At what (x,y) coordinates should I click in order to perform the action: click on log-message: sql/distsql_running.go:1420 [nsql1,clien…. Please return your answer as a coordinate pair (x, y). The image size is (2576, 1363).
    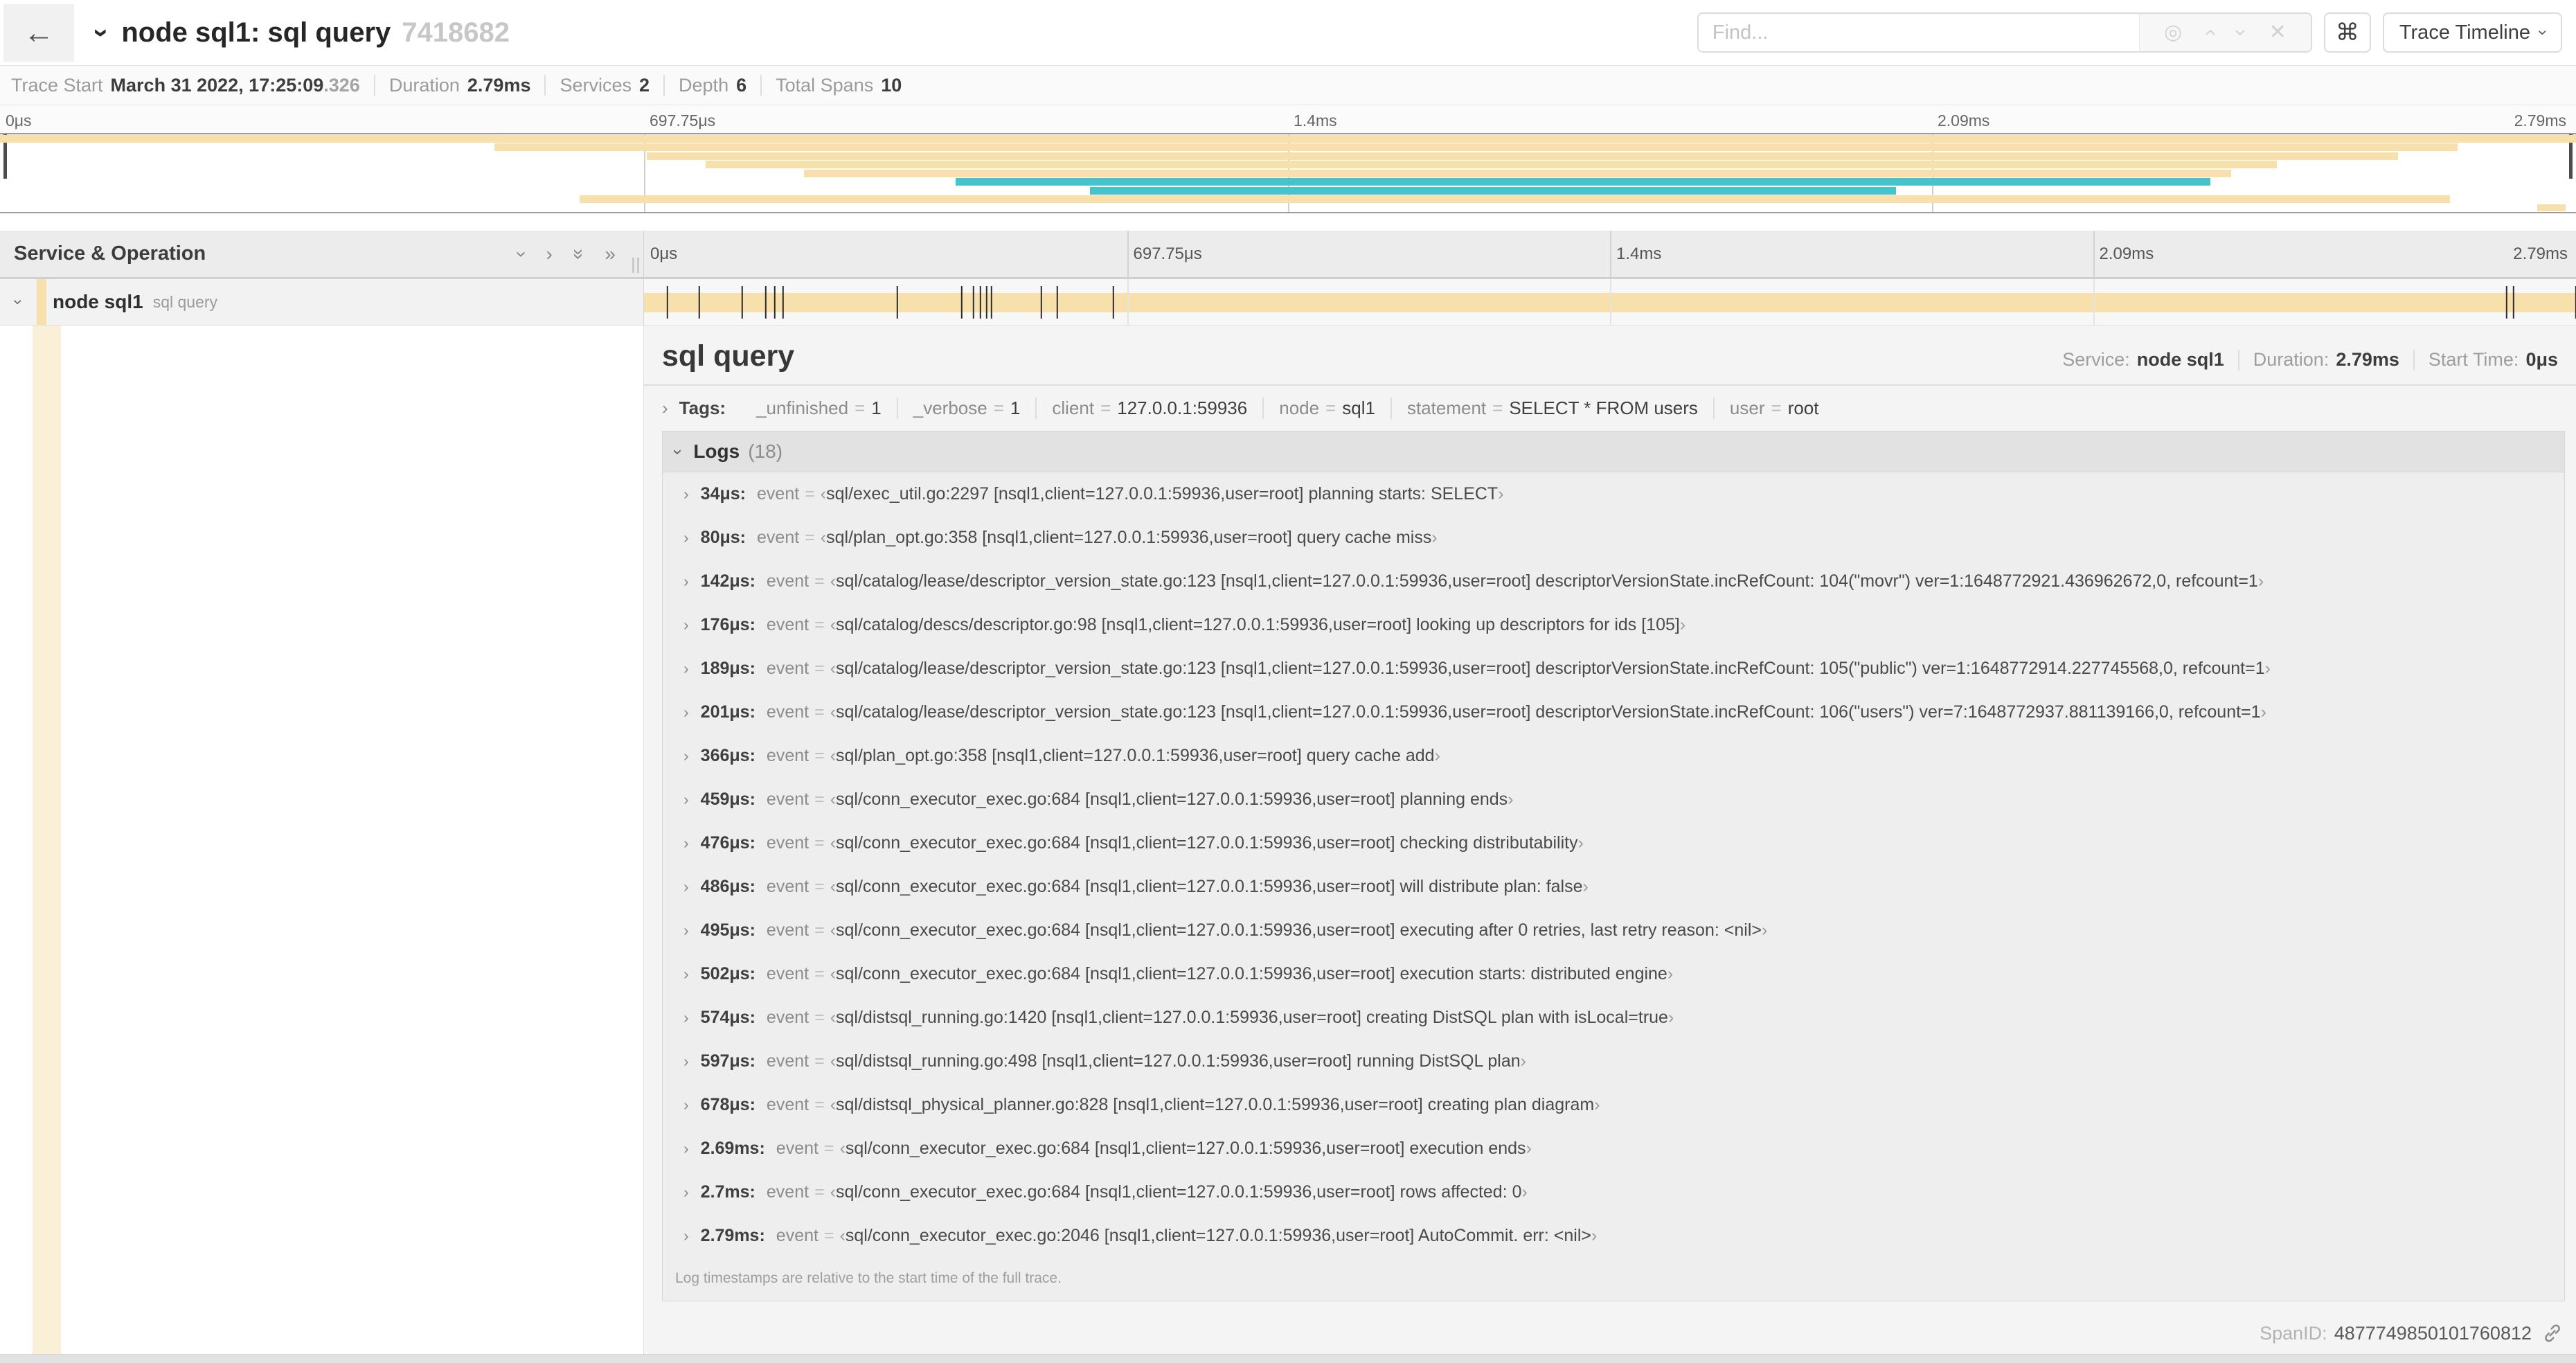
    Looking at the image, I should click on (1252, 1018).